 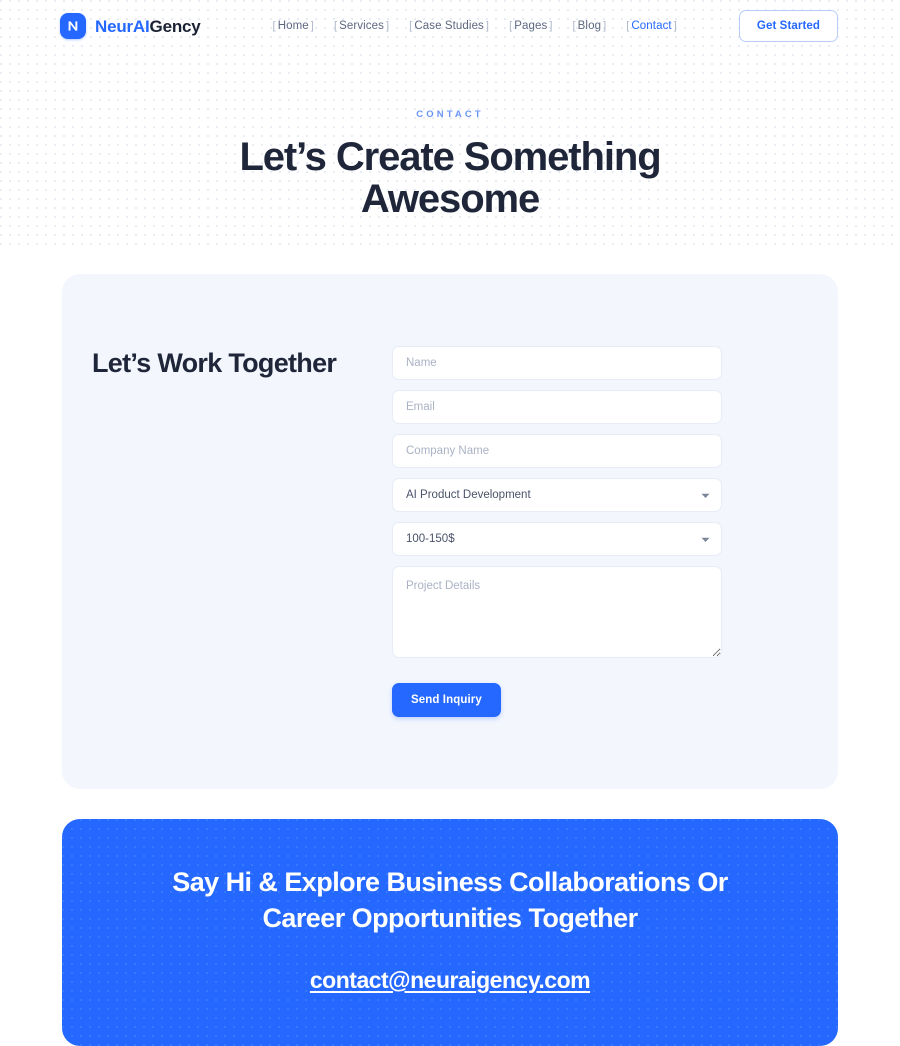 I want to click on brand-name: NeurAIGency, so click(x=148, y=26).